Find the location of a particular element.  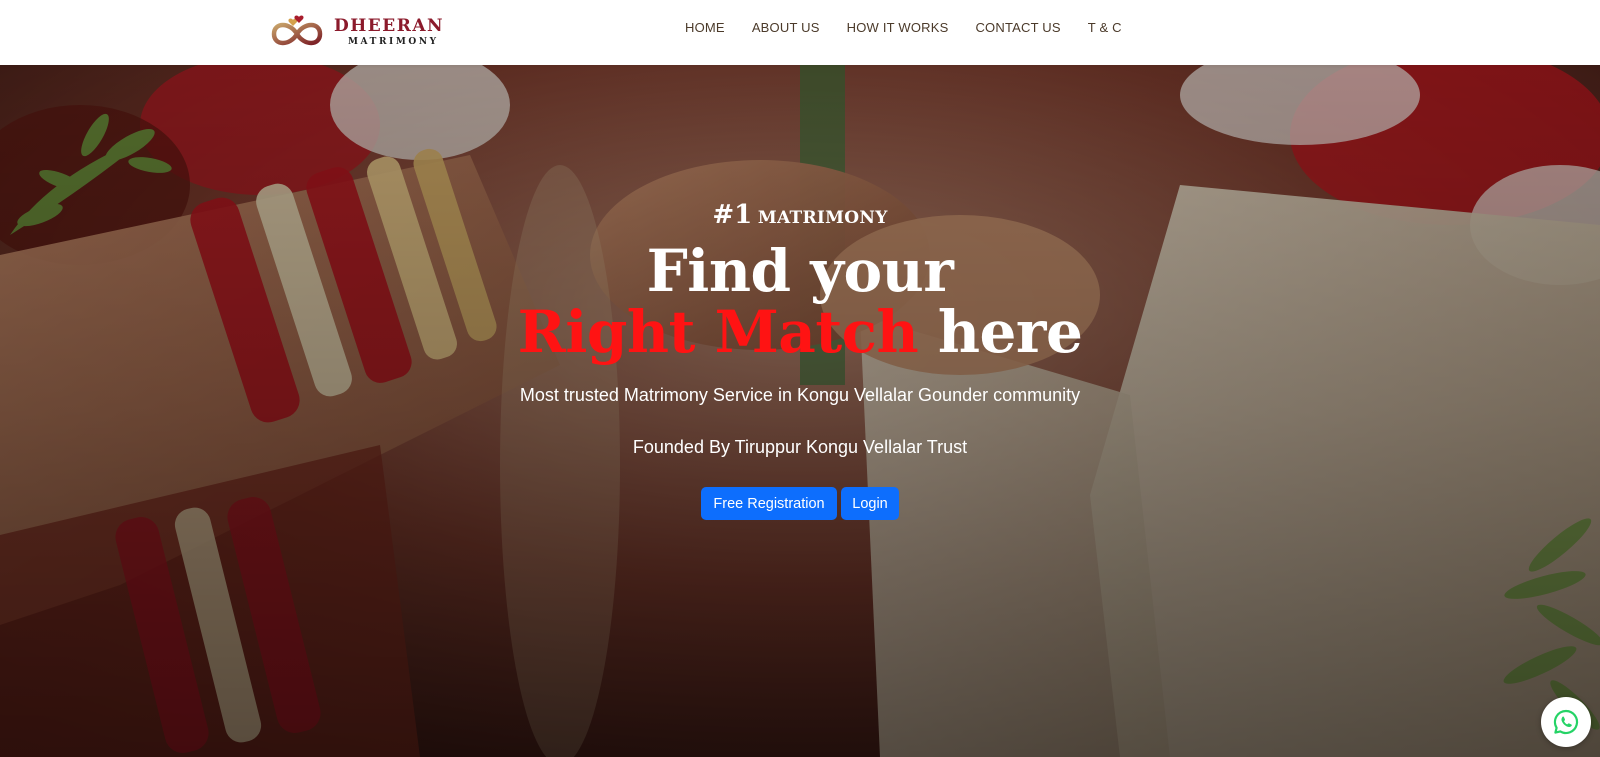

hero-founded-text: Founded By Tiruppur Kongu Vellalar Trust is located at coordinates (800, 447).